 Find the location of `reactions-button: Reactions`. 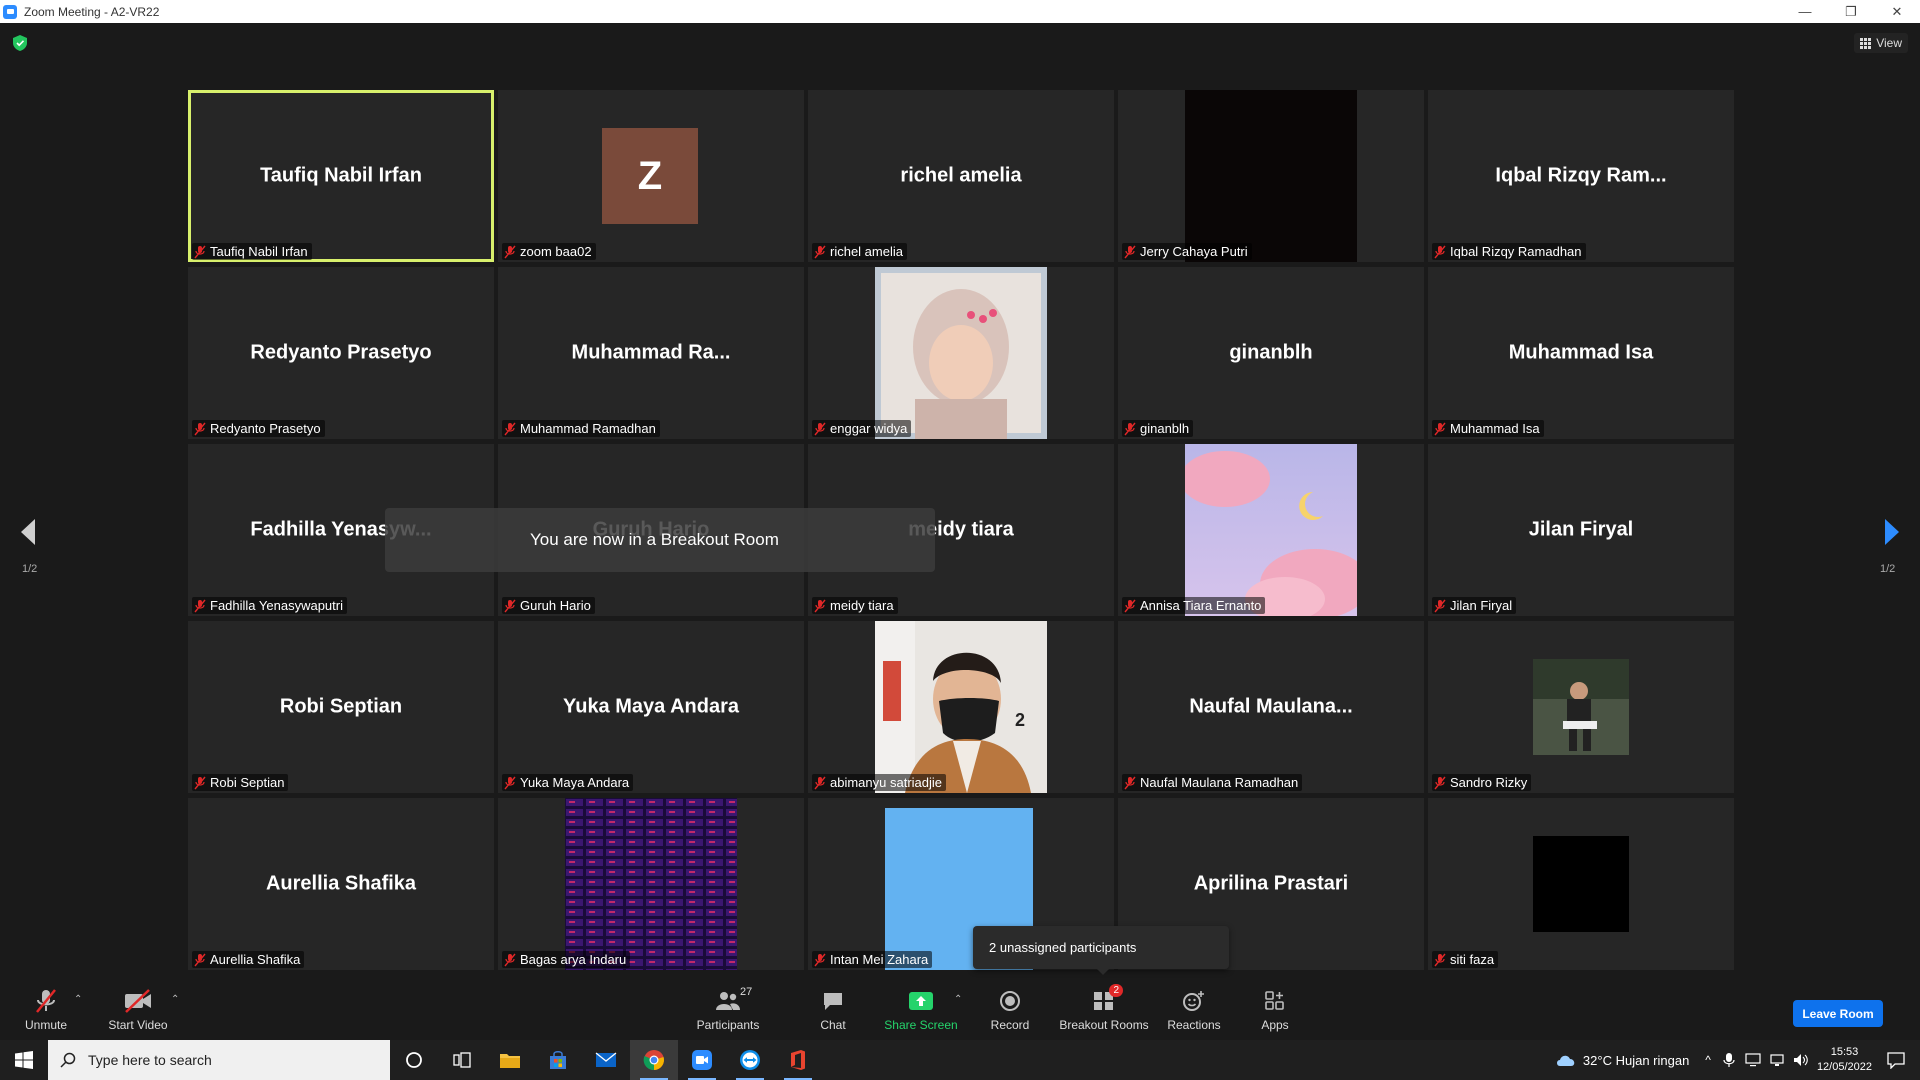

reactions-button: Reactions is located at coordinates (1194, 1010).